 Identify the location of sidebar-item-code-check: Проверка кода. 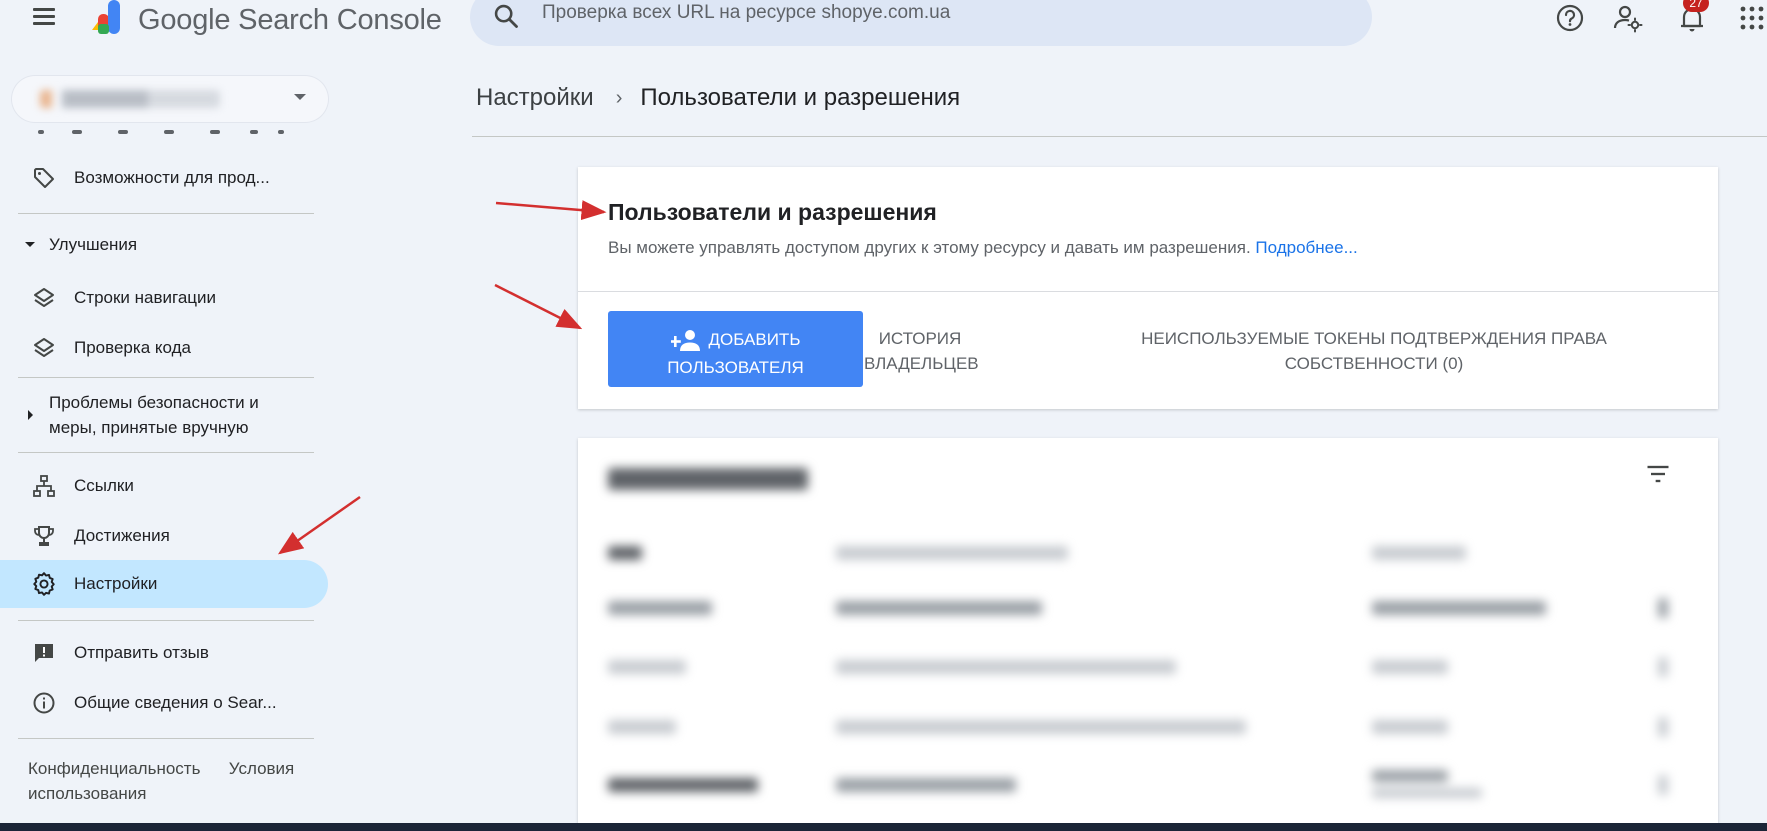
(165, 348).